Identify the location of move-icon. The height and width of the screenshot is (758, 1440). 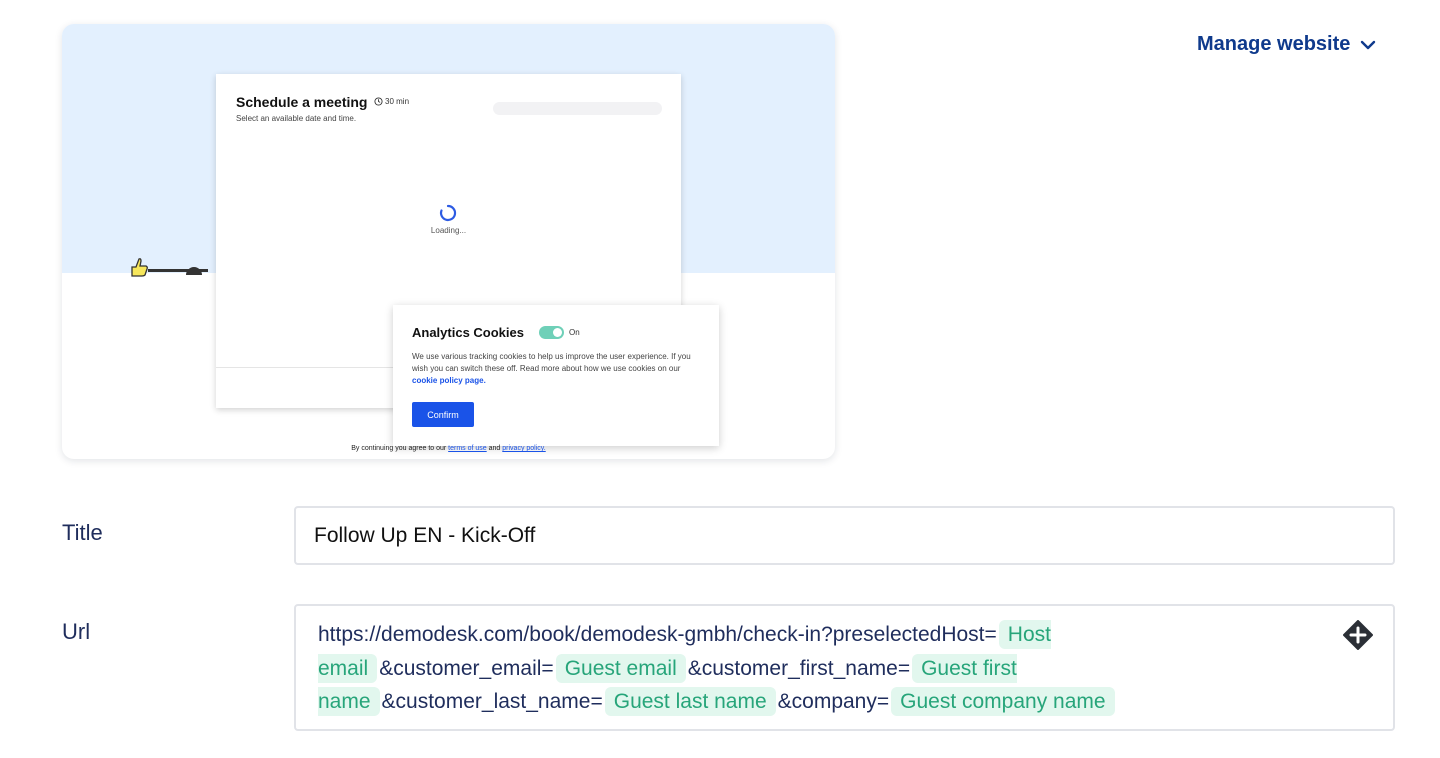
(1358, 635).